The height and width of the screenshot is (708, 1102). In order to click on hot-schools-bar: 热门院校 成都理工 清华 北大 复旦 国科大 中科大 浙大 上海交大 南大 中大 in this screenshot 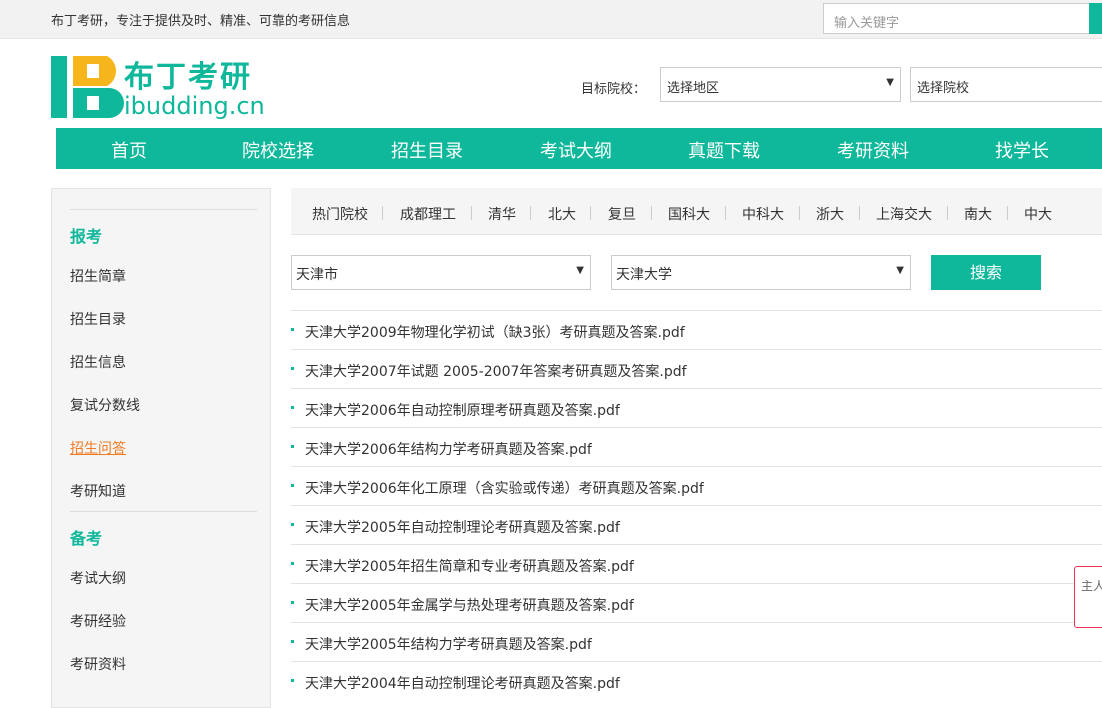, I will do `click(696, 211)`.